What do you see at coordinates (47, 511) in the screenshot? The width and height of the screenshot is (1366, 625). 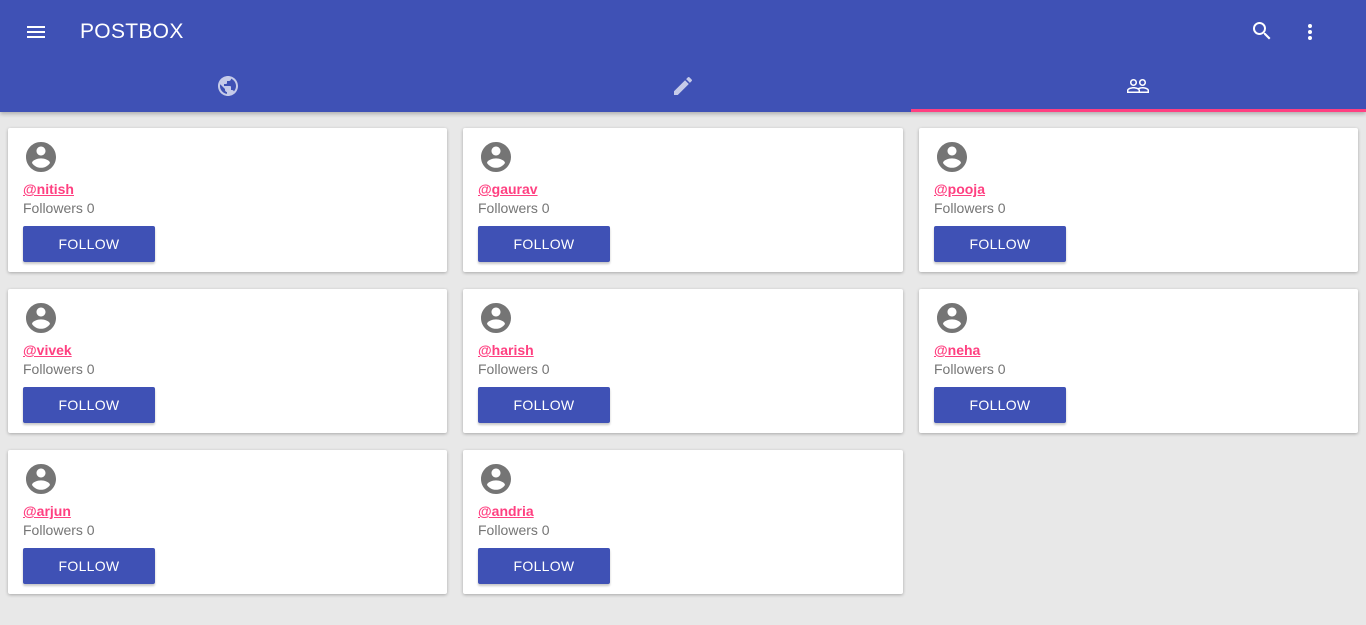 I see `username-link: @arjun` at bounding box center [47, 511].